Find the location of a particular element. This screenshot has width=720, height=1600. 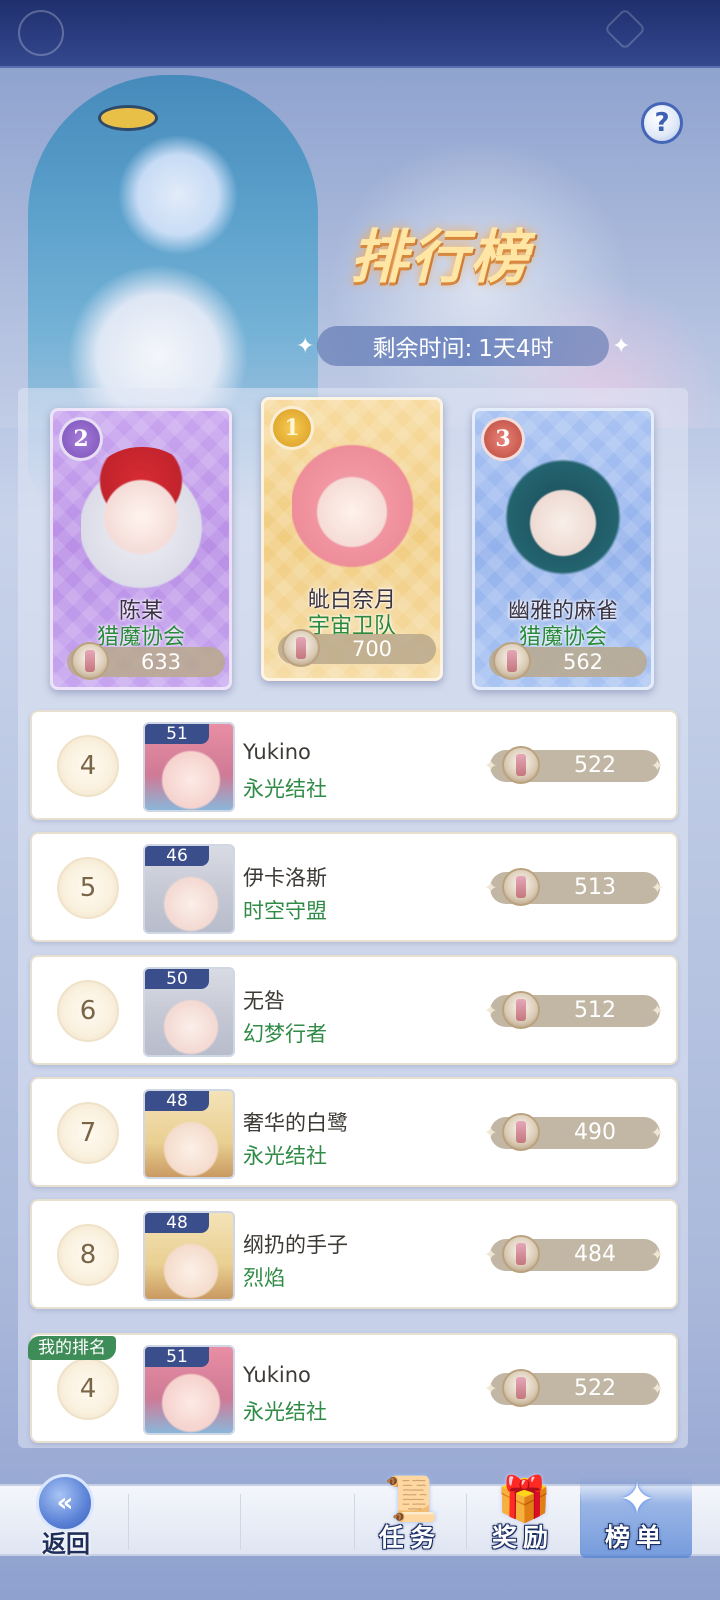

score-pill: 633 is located at coordinates (146, 661).